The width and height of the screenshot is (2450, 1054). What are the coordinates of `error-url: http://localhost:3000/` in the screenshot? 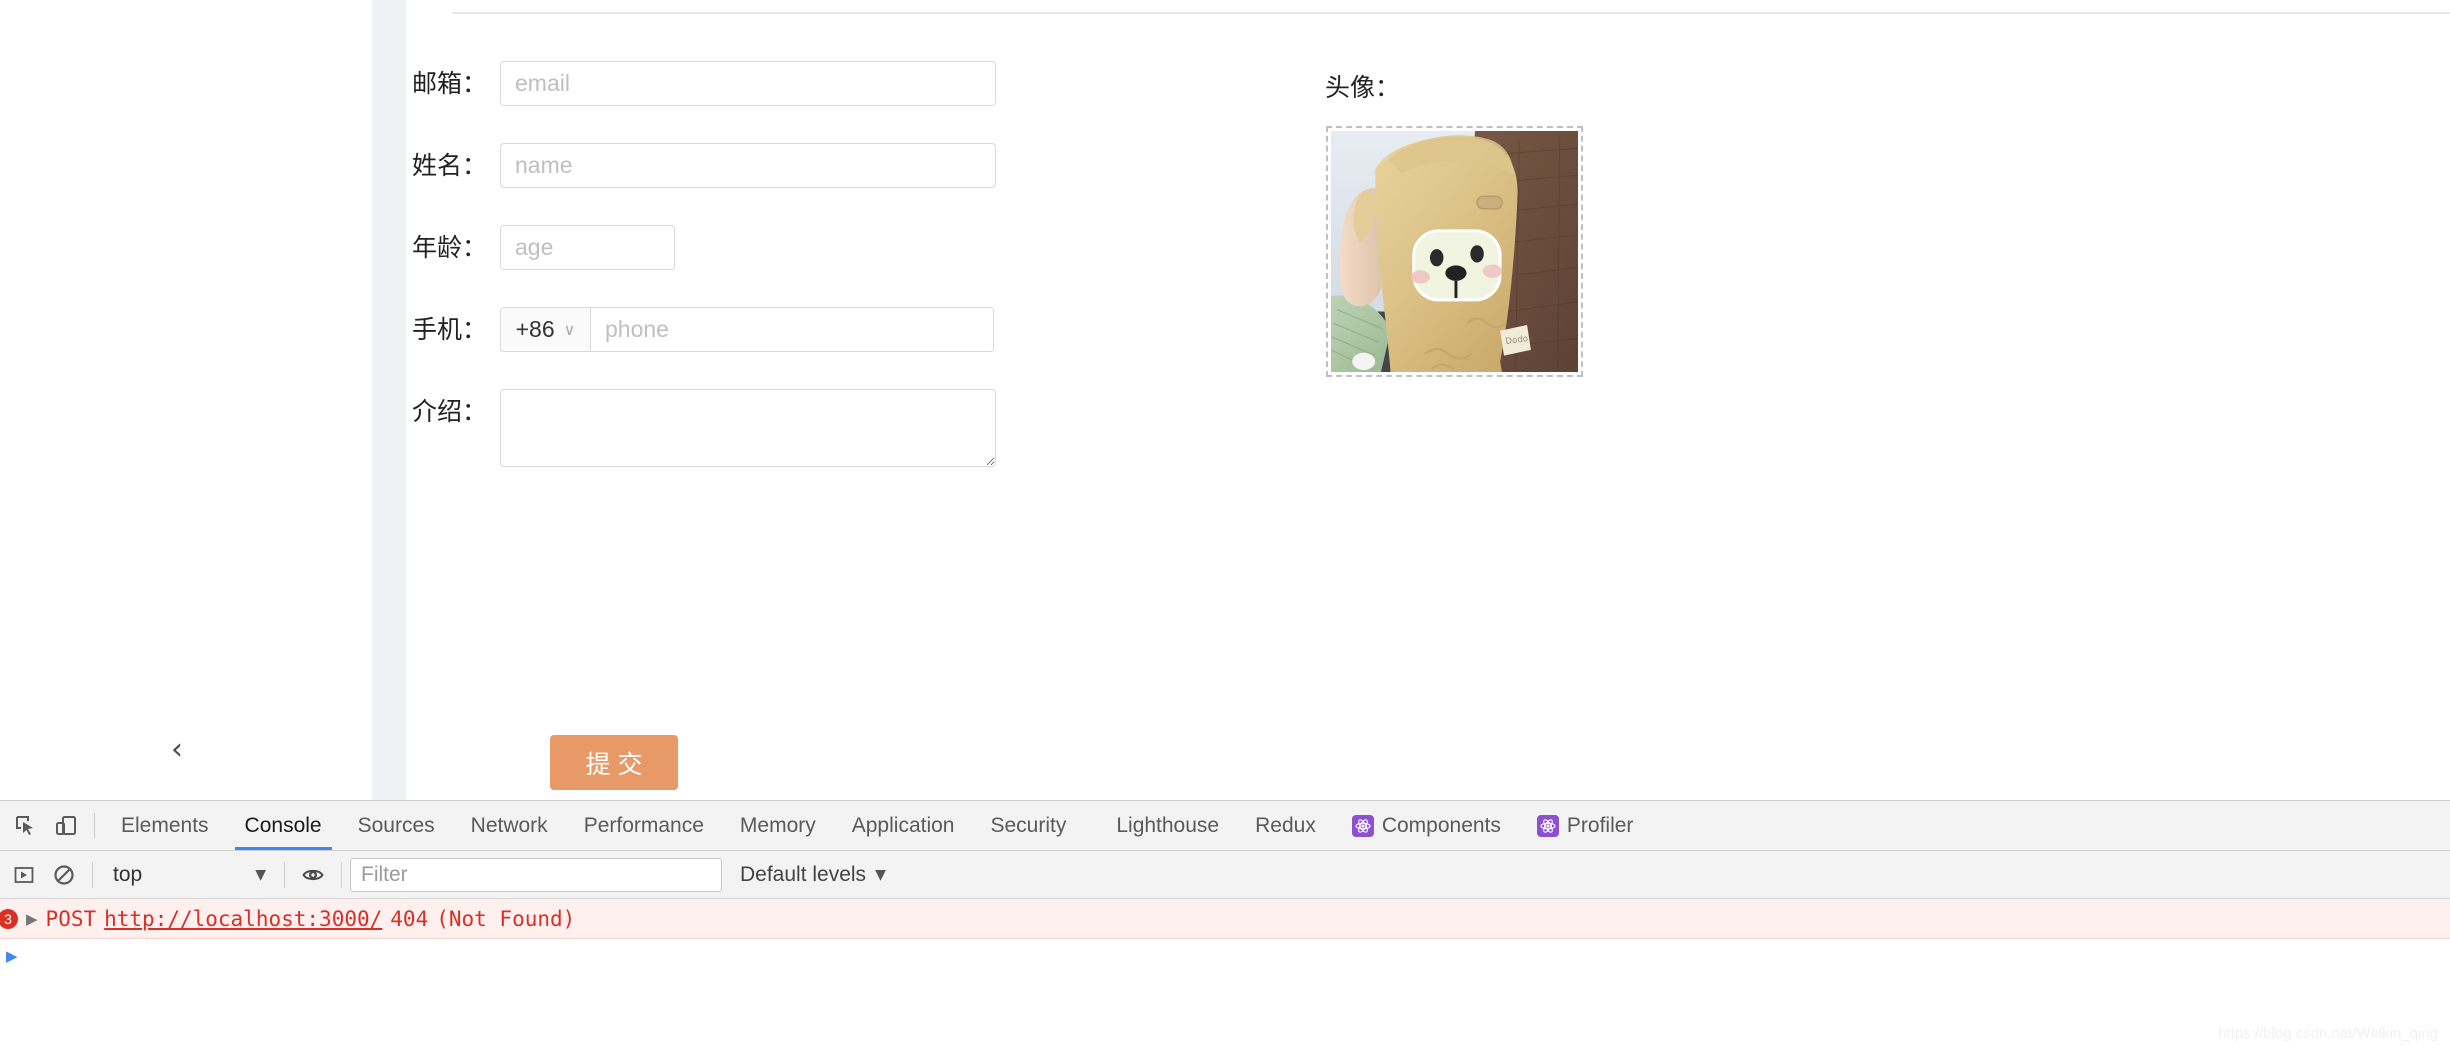 It's located at (243, 919).